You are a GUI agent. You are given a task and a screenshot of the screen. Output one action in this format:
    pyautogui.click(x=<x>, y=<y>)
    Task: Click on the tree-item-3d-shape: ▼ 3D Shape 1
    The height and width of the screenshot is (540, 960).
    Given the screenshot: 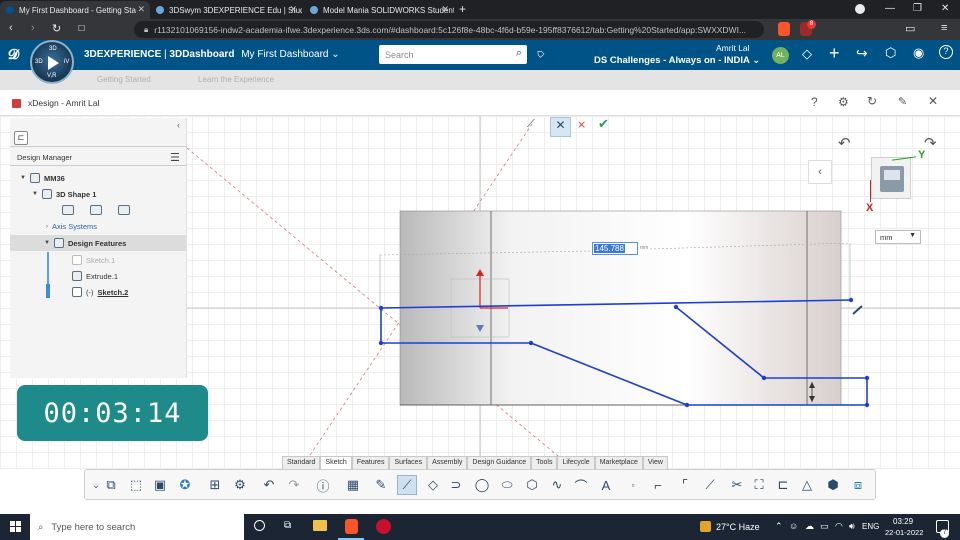 What is the action you would take?
    pyautogui.click(x=64, y=194)
    